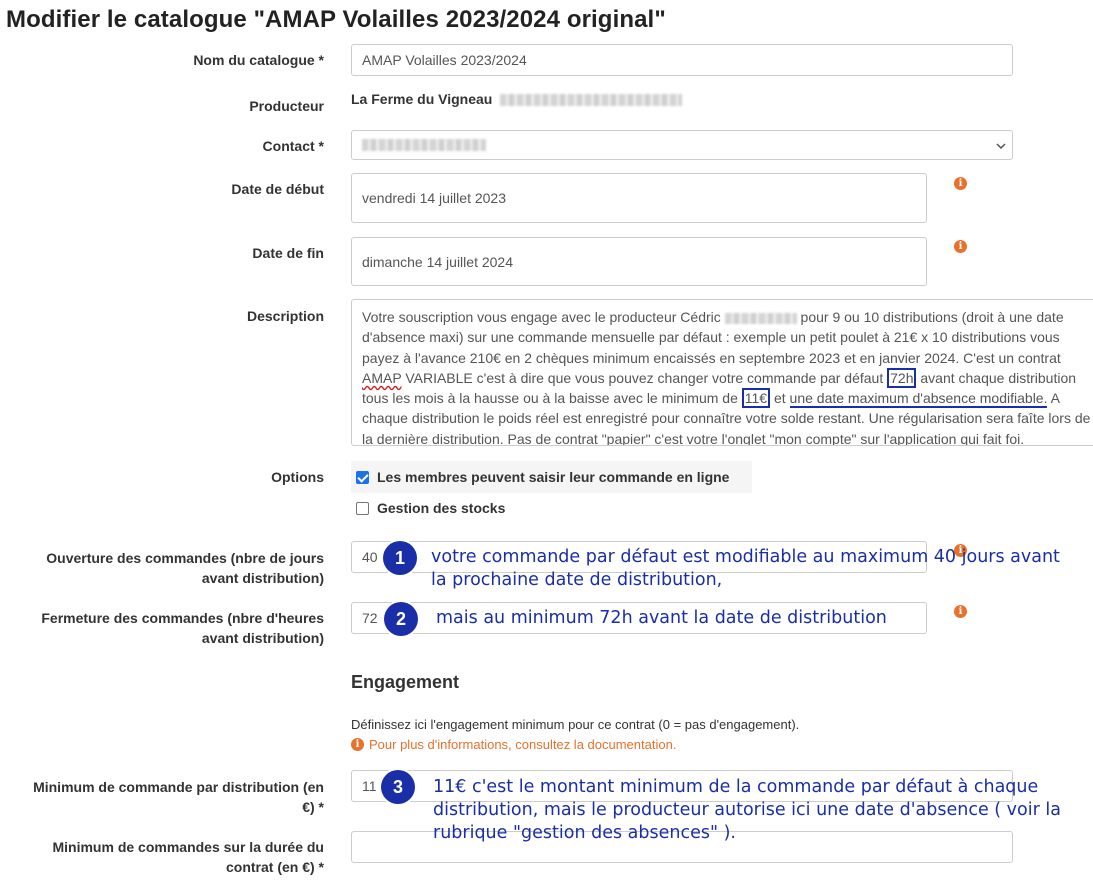 The image size is (1093, 889). I want to click on annotation-badge-1: 1, so click(400, 558).